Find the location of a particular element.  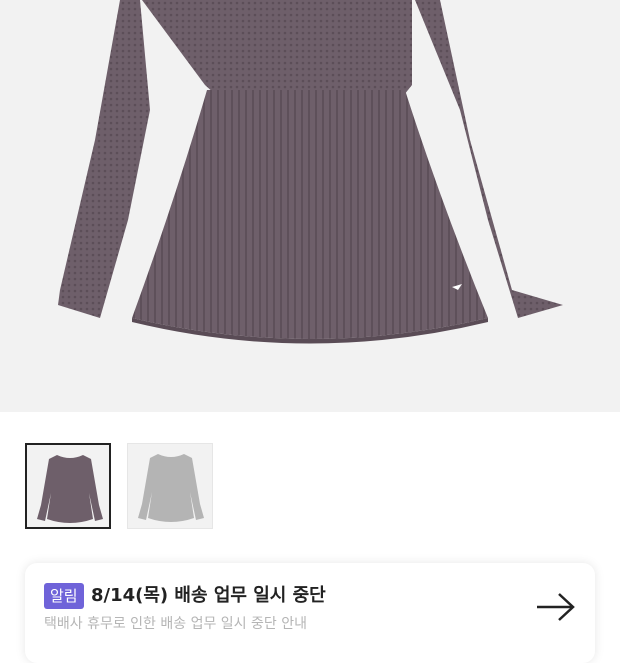

thumbnail-purple-gray is located at coordinates (68, 486).